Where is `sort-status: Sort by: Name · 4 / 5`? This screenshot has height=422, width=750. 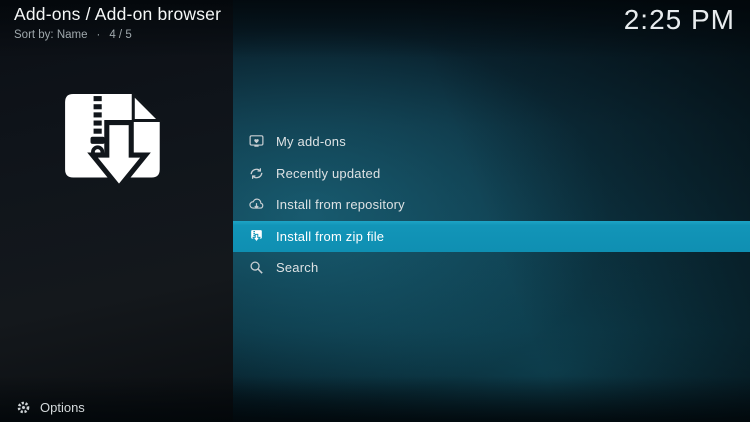 sort-status: Sort by: Name · 4 / 5 is located at coordinates (117, 35).